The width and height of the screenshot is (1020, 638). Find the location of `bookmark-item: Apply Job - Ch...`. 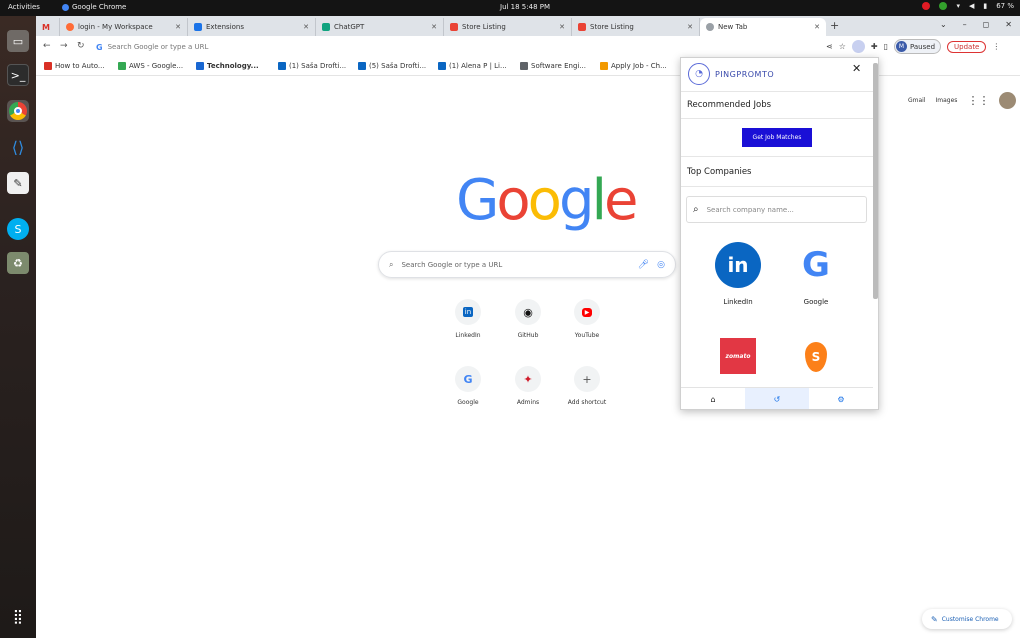

bookmark-item: Apply Job - Ch... is located at coordinates (633, 66).